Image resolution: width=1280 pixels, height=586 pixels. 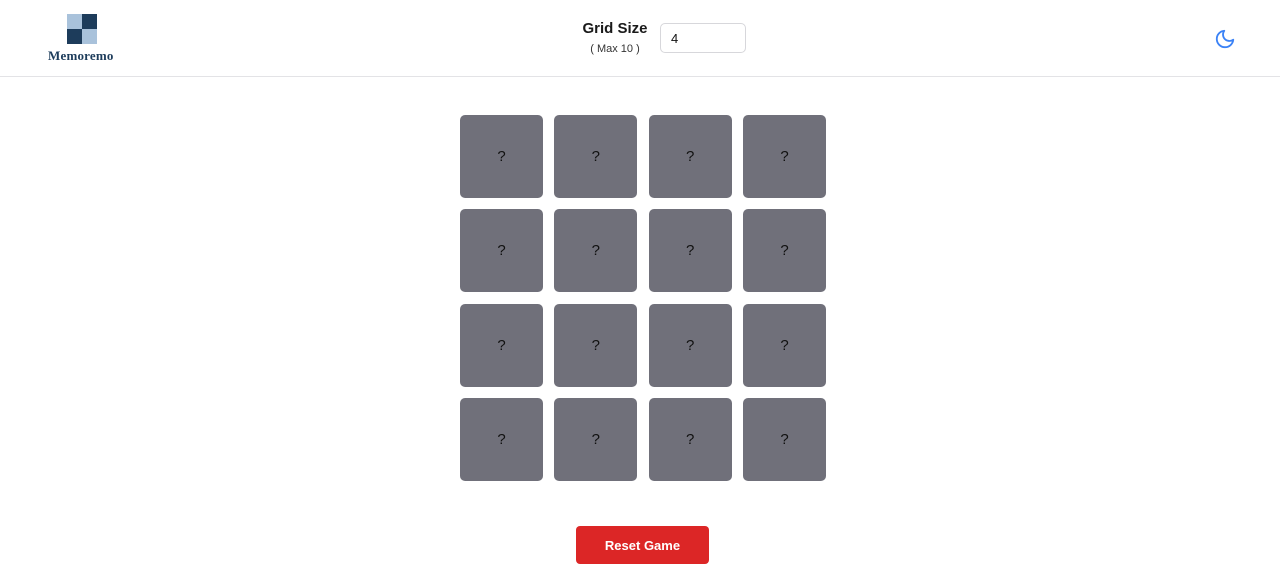 I want to click on moon-icon, so click(x=1225, y=39).